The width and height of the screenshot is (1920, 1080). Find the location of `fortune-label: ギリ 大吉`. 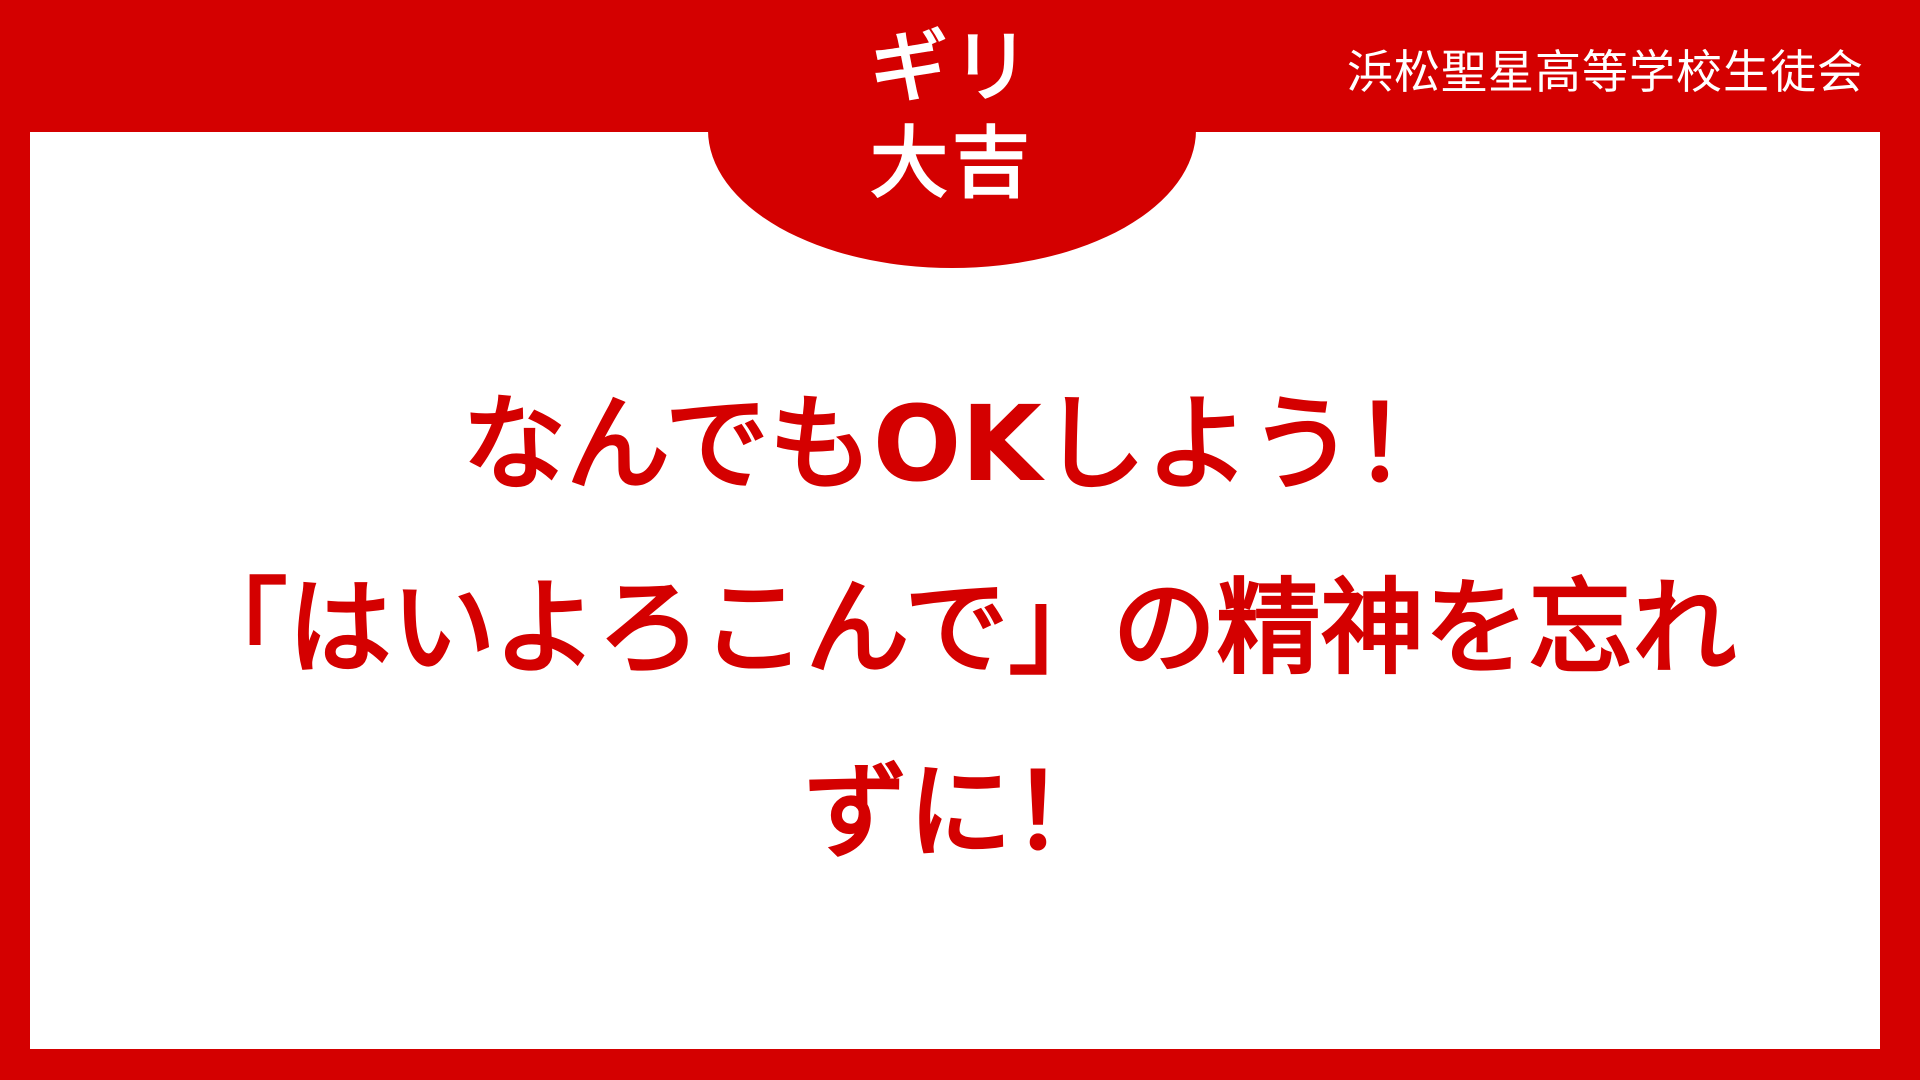

fortune-label: ギリ 大吉 is located at coordinates (952, 116).